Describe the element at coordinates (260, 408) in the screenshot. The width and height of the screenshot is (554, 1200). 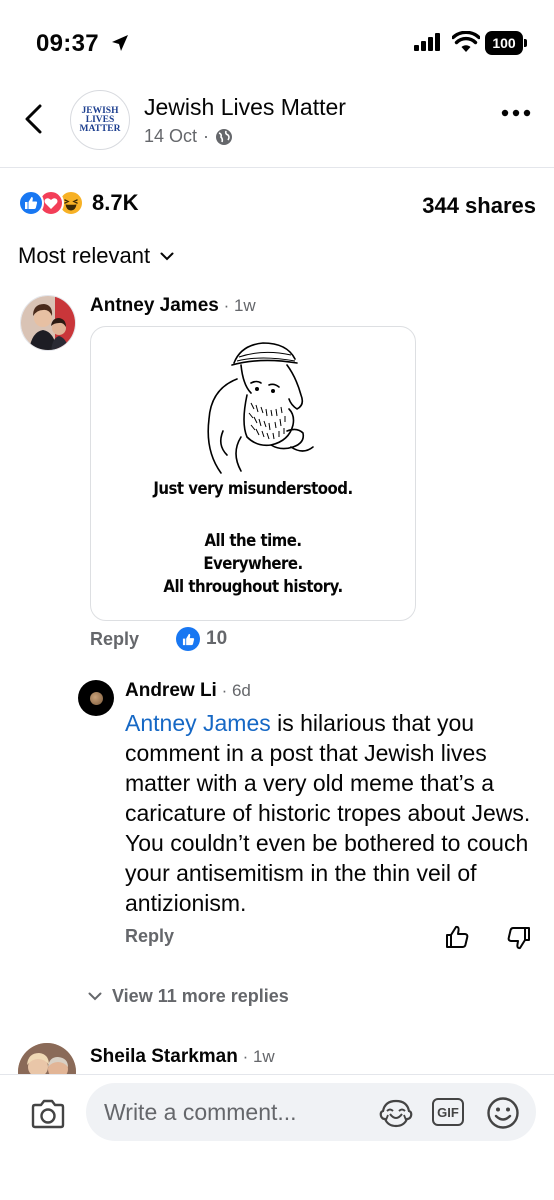
I see `meme-caricature-illustration` at that location.